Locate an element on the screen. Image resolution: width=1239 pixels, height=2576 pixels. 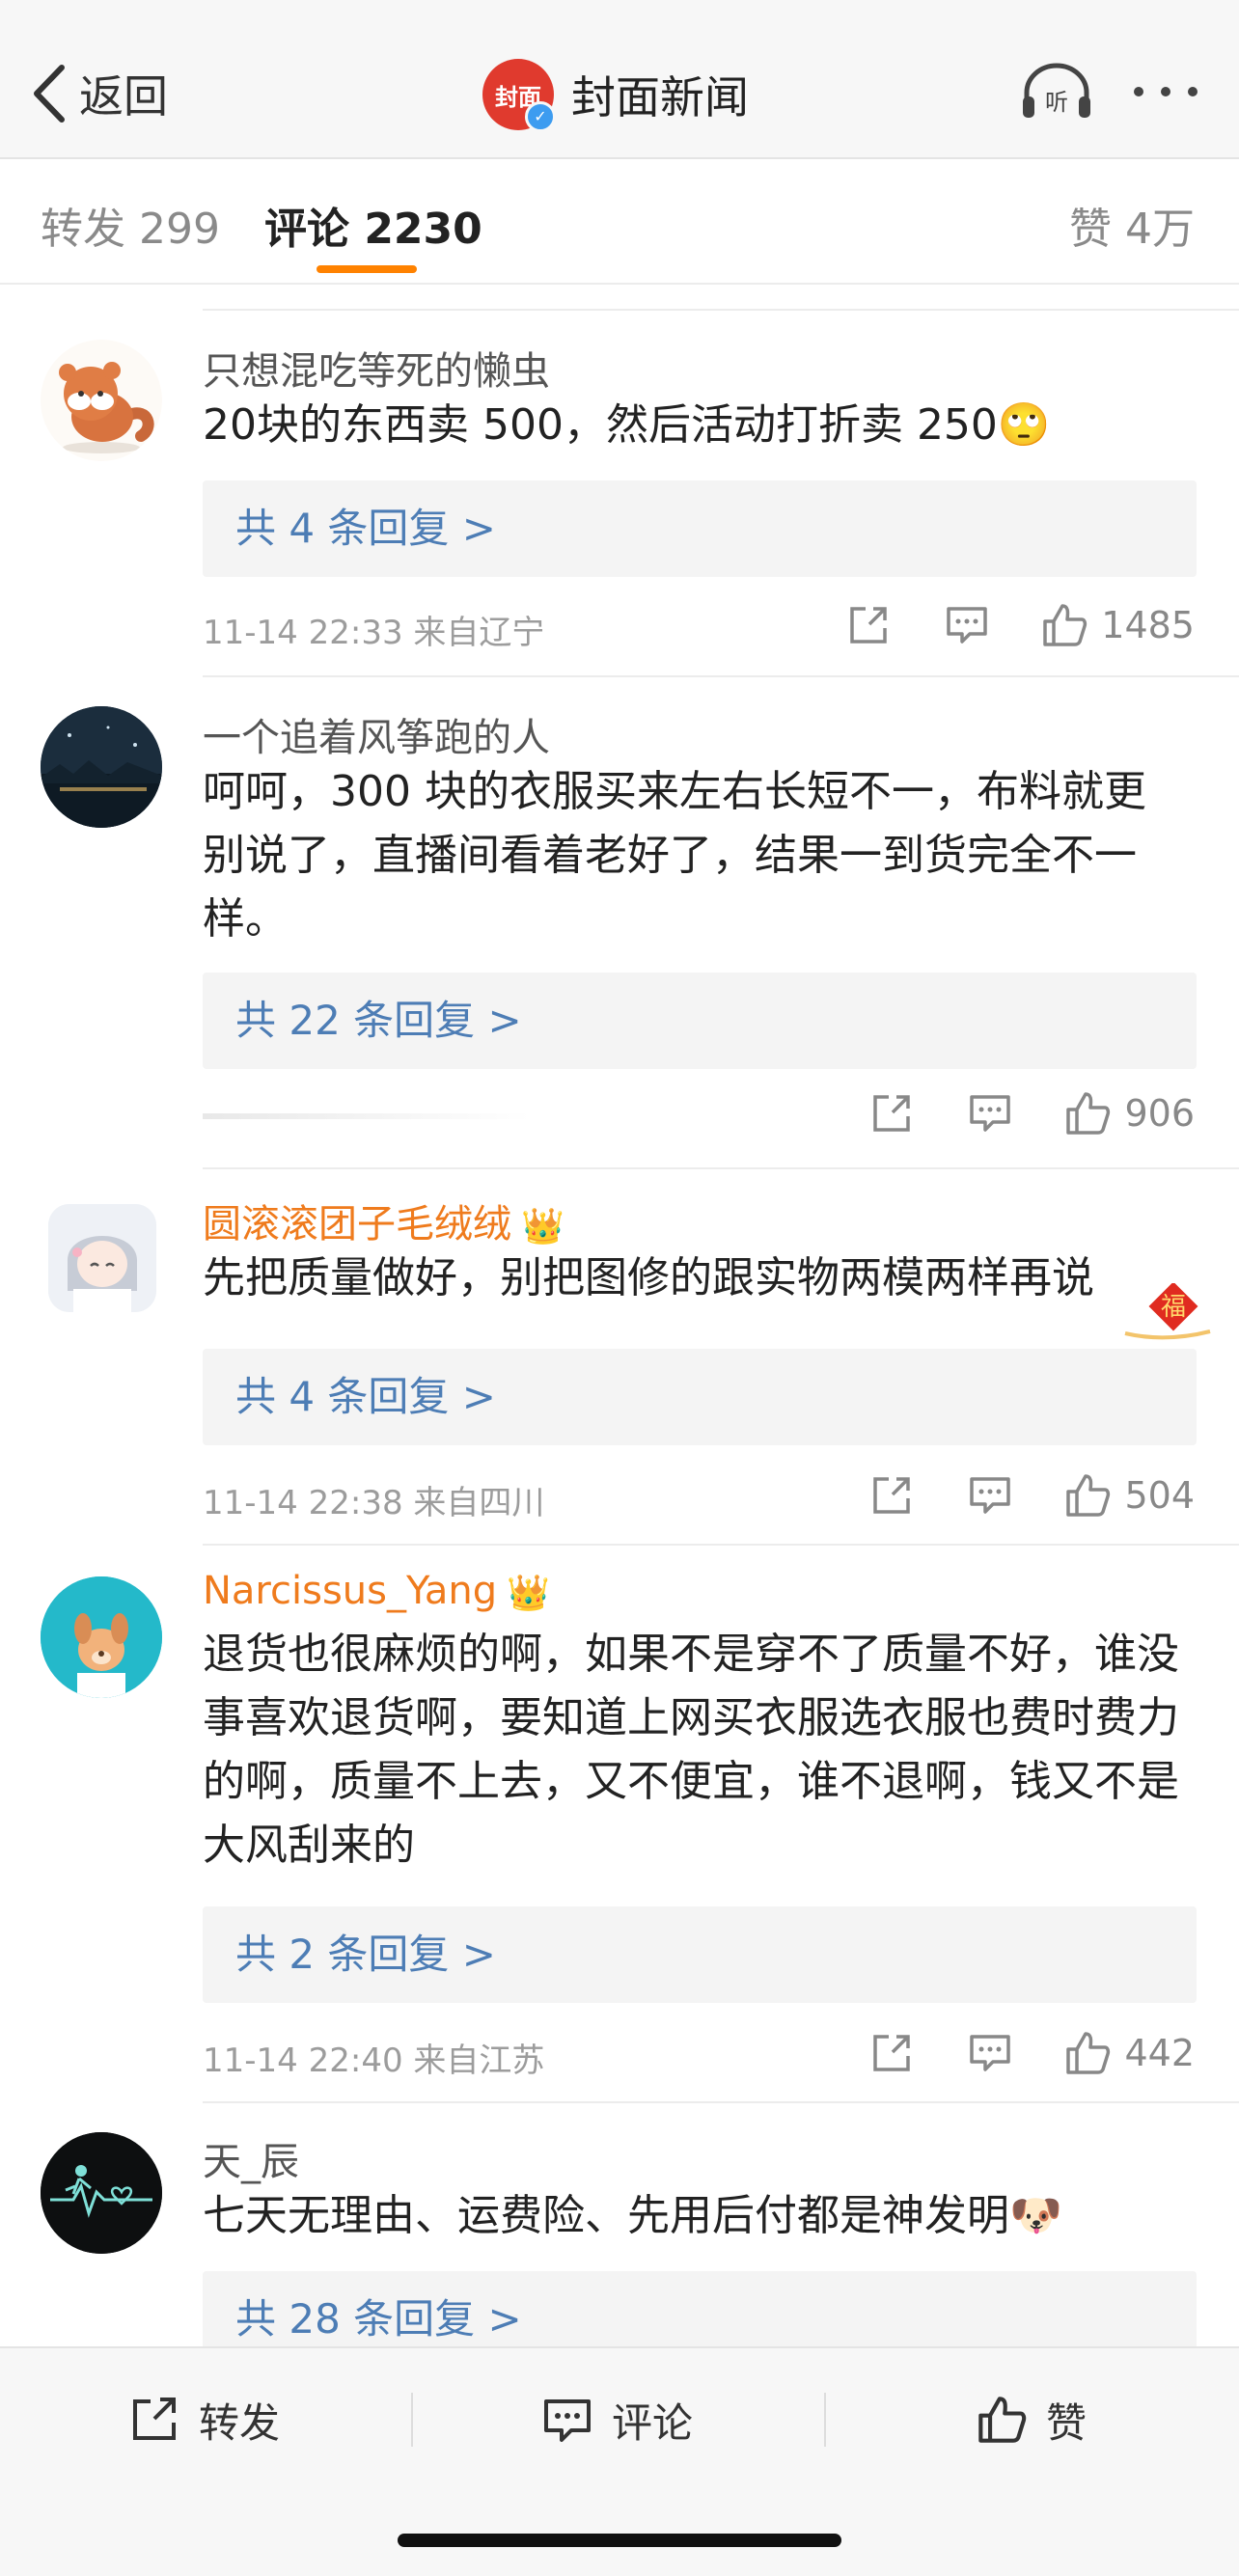
heartbeat-runner-avatar-icon is located at coordinates (101, 2193).